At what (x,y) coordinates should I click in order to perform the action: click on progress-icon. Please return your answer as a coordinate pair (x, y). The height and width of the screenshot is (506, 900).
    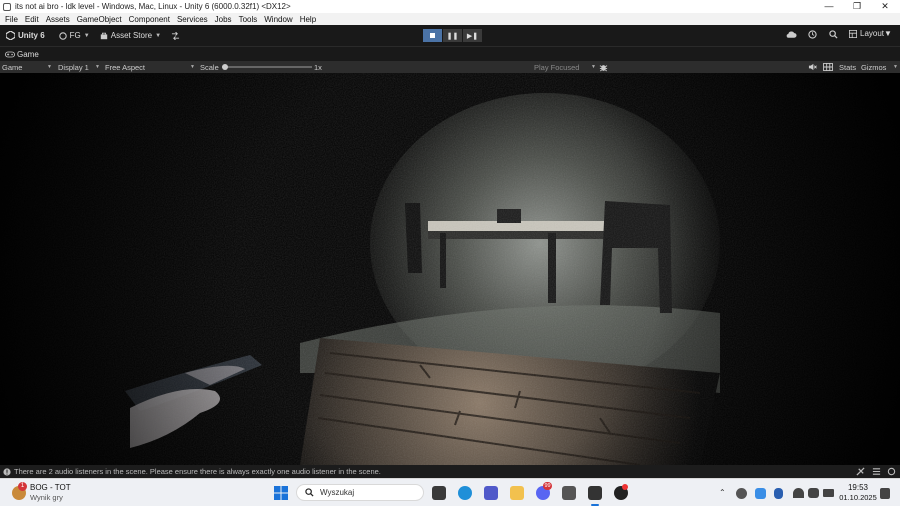
    Looking at the image, I should click on (876, 472).